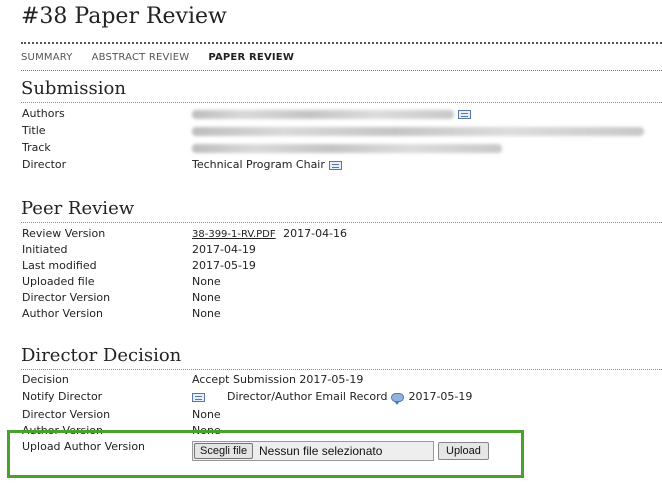  I want to click on director-decision-divider, so click(341, 369).